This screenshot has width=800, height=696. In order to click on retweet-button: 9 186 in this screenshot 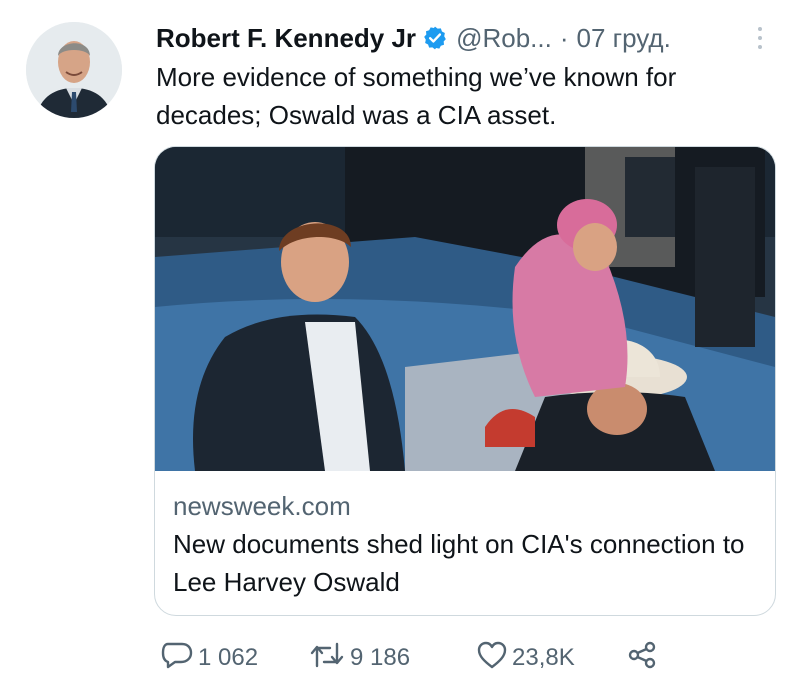, I will do `click(392, 658)`.